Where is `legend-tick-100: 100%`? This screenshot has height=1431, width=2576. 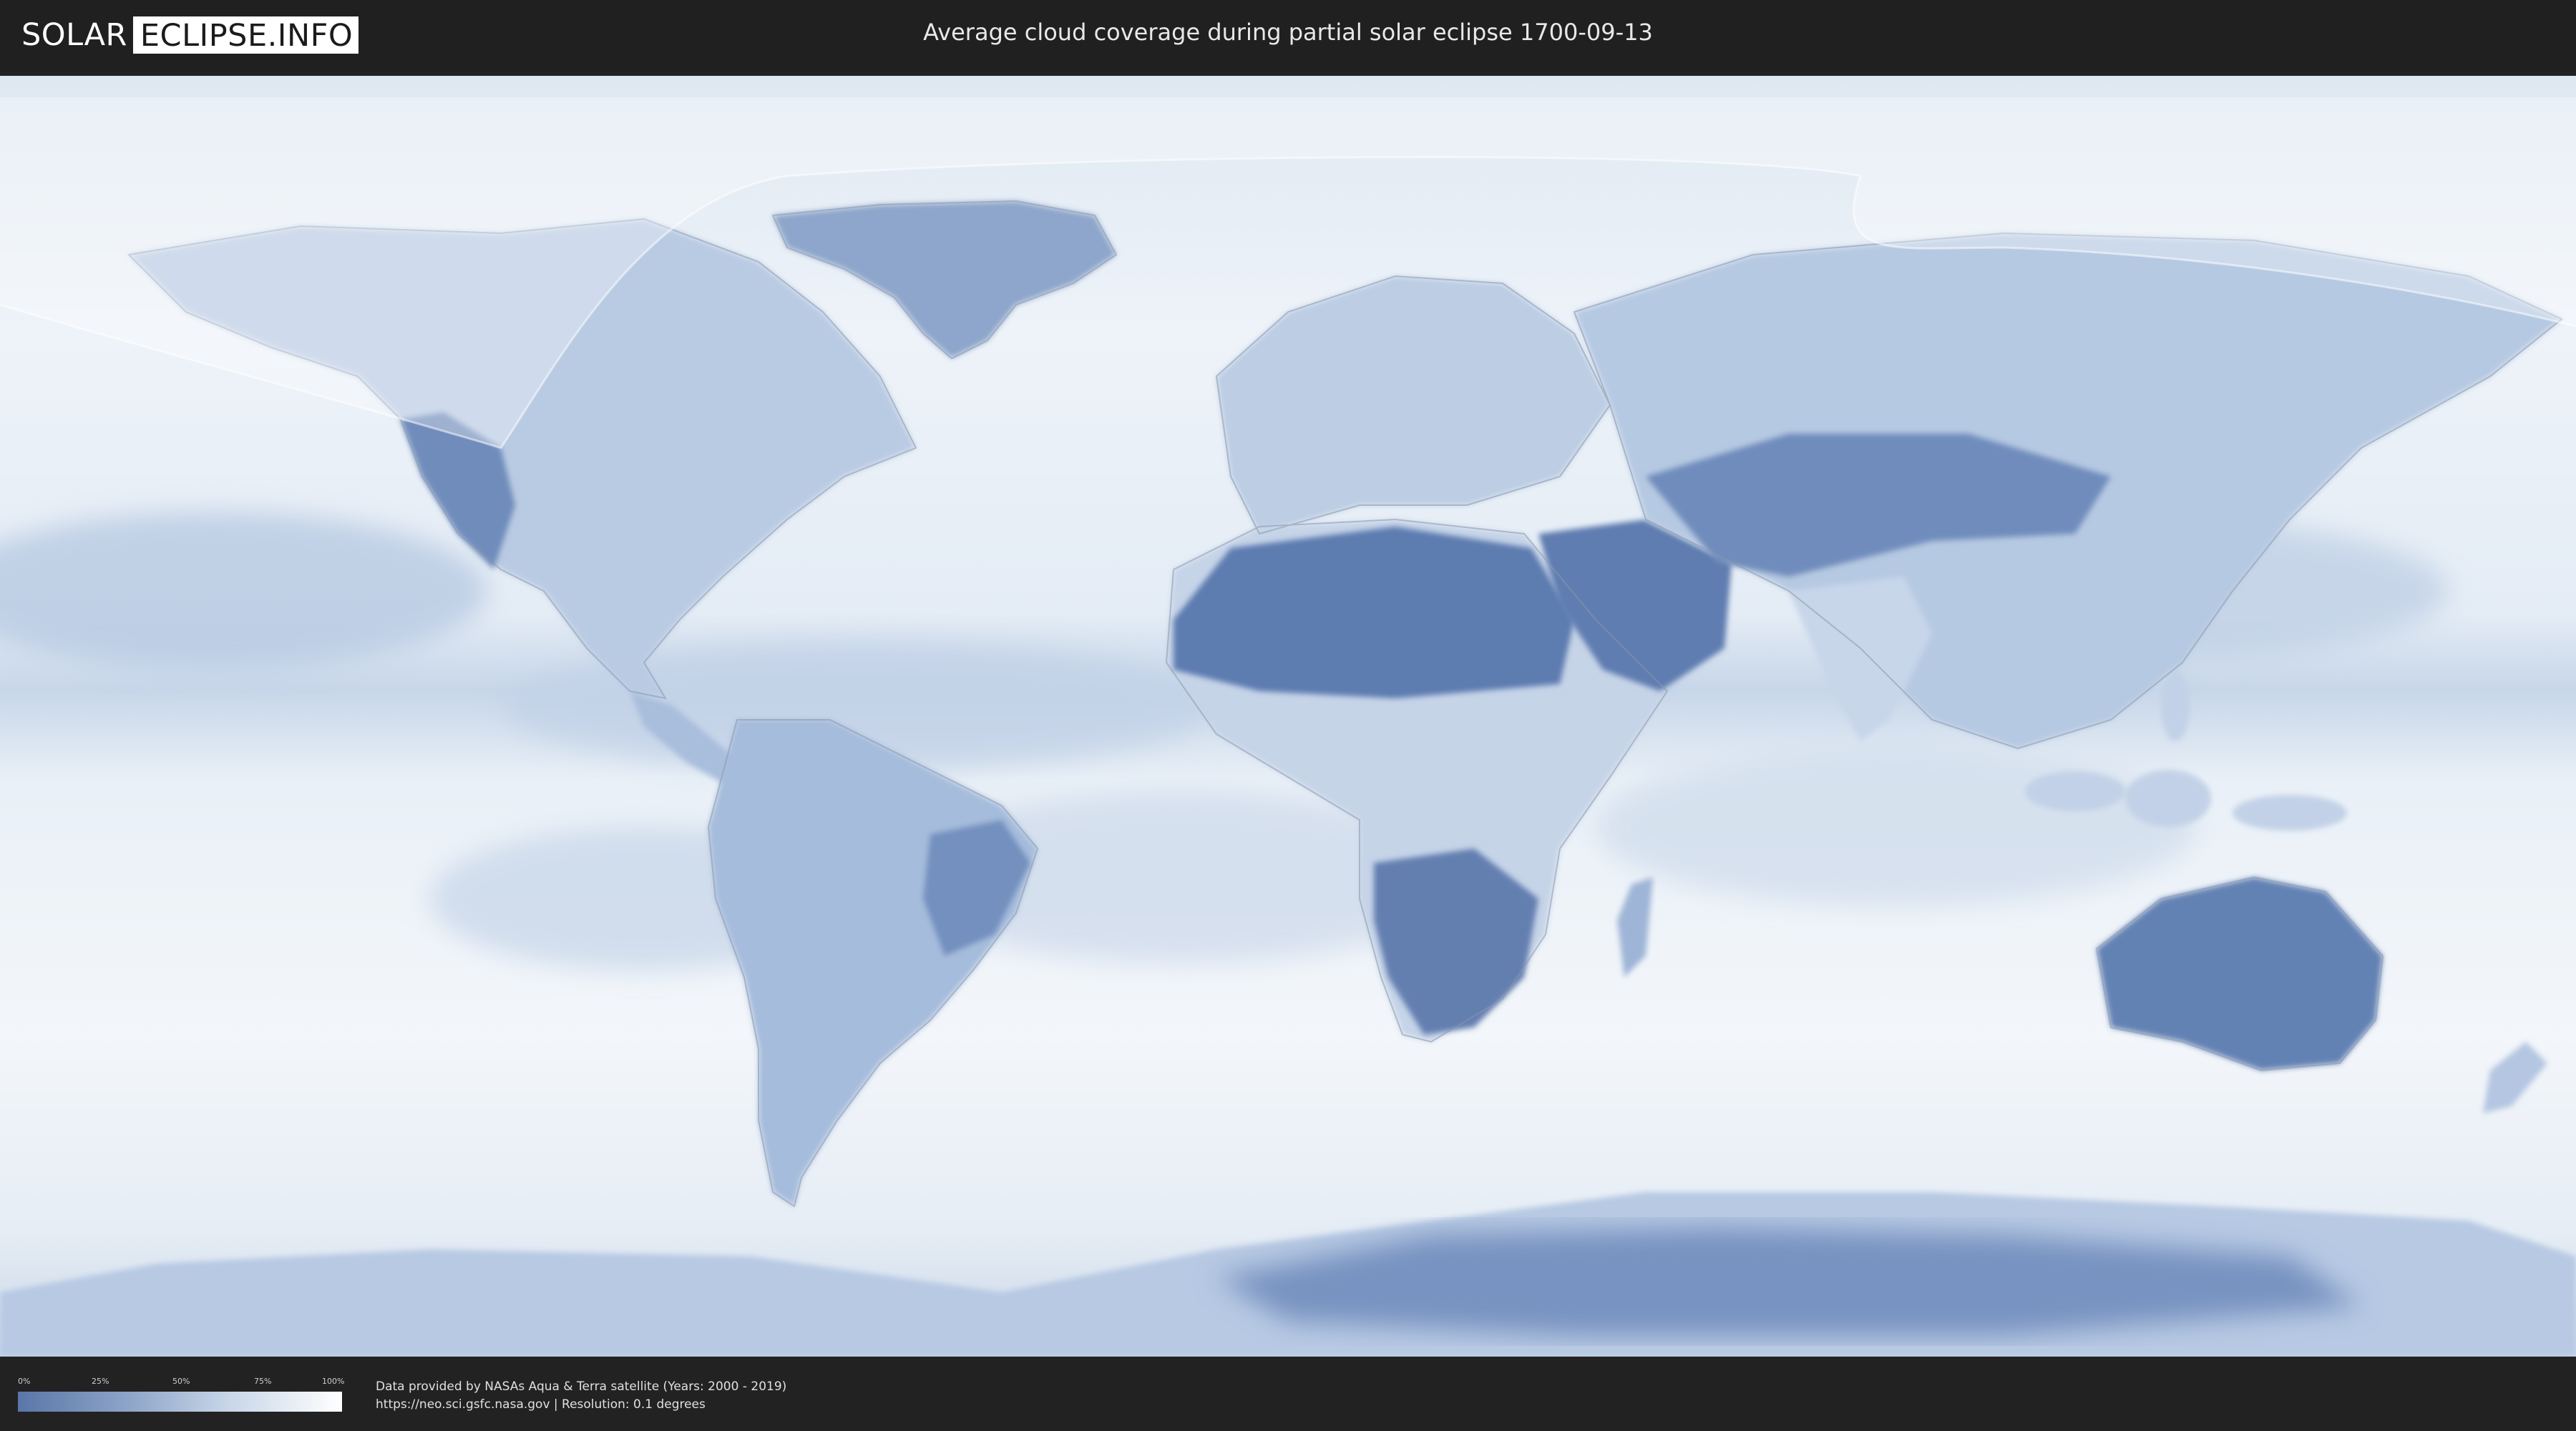
legend-tick-100: 100% is located at coordinates (333, 1382).